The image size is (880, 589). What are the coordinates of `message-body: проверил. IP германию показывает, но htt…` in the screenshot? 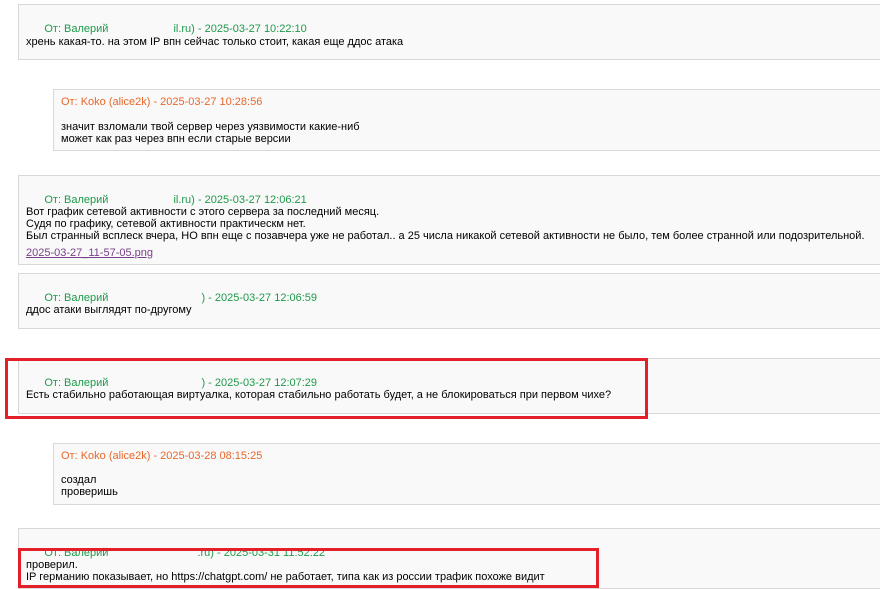 It's located at (285, 571).